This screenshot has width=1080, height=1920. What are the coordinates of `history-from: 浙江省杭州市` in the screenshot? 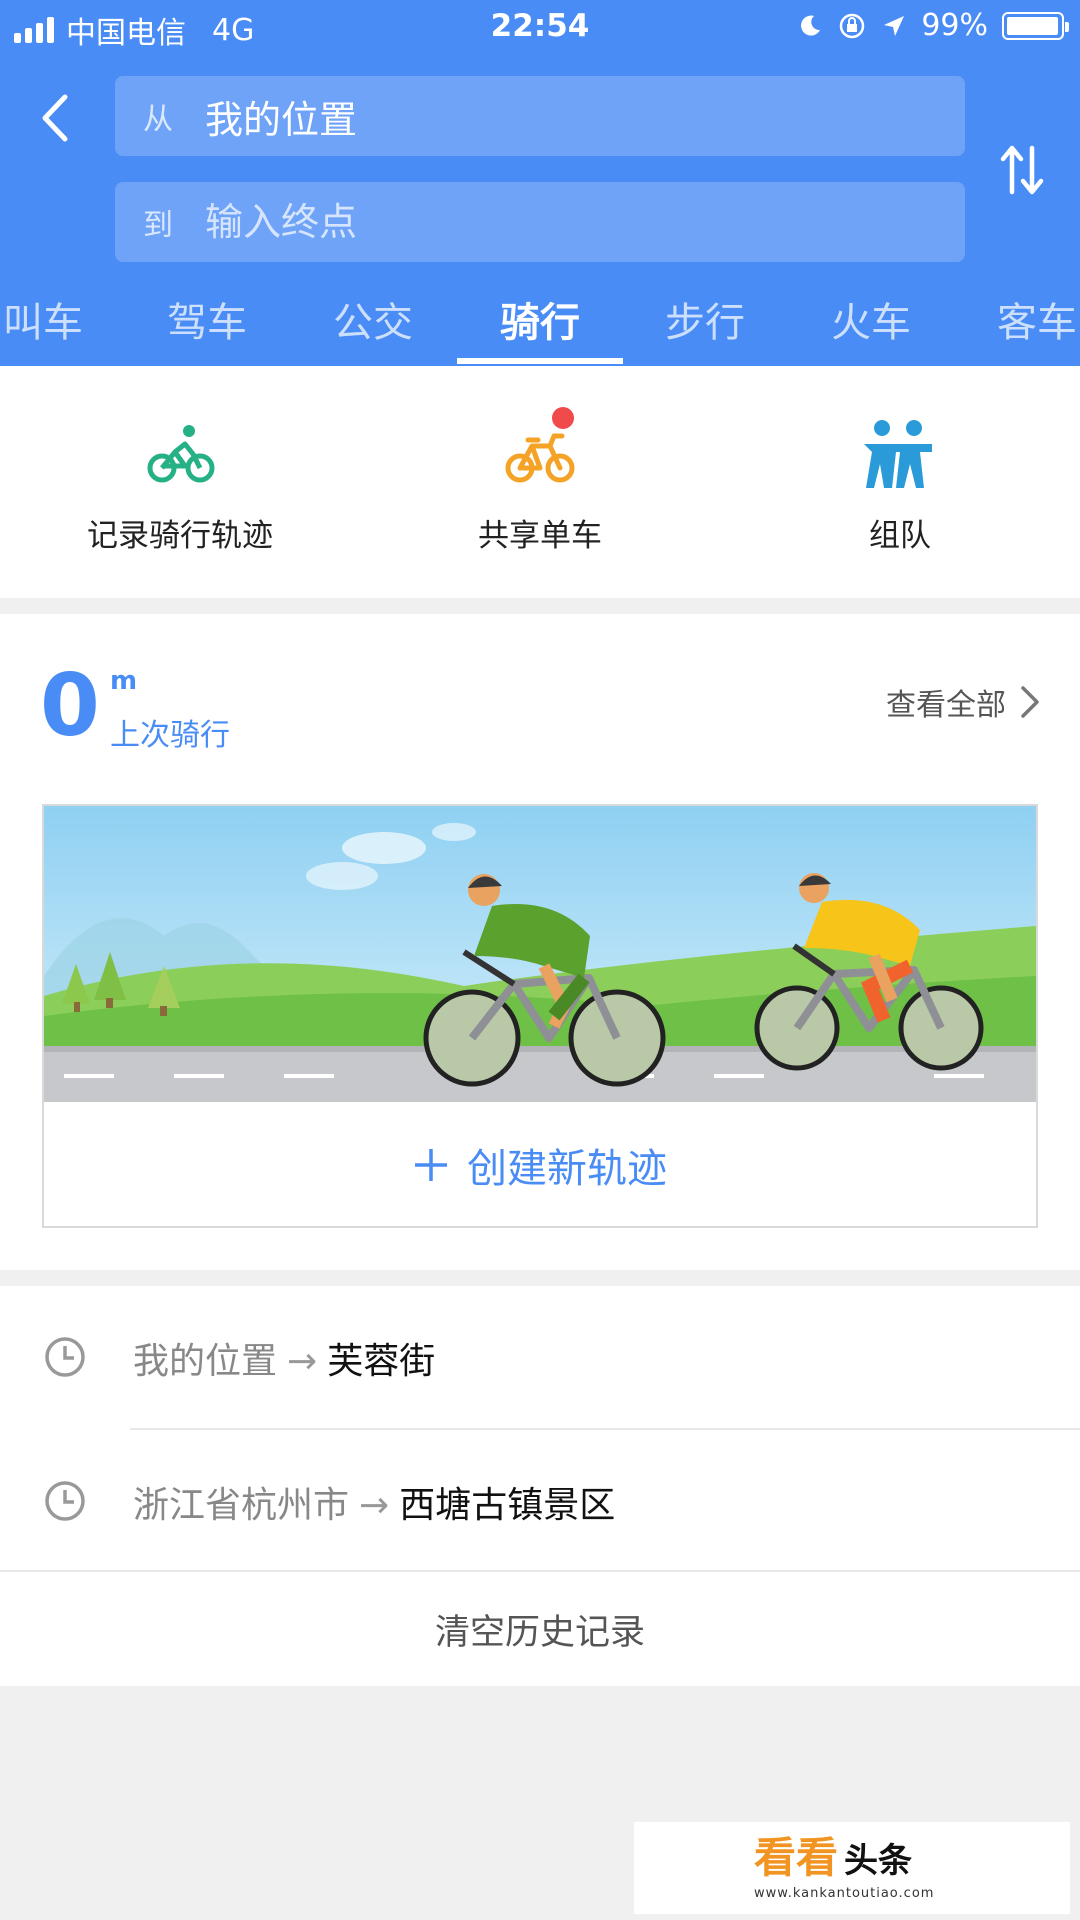 It's located at (241, 1505).